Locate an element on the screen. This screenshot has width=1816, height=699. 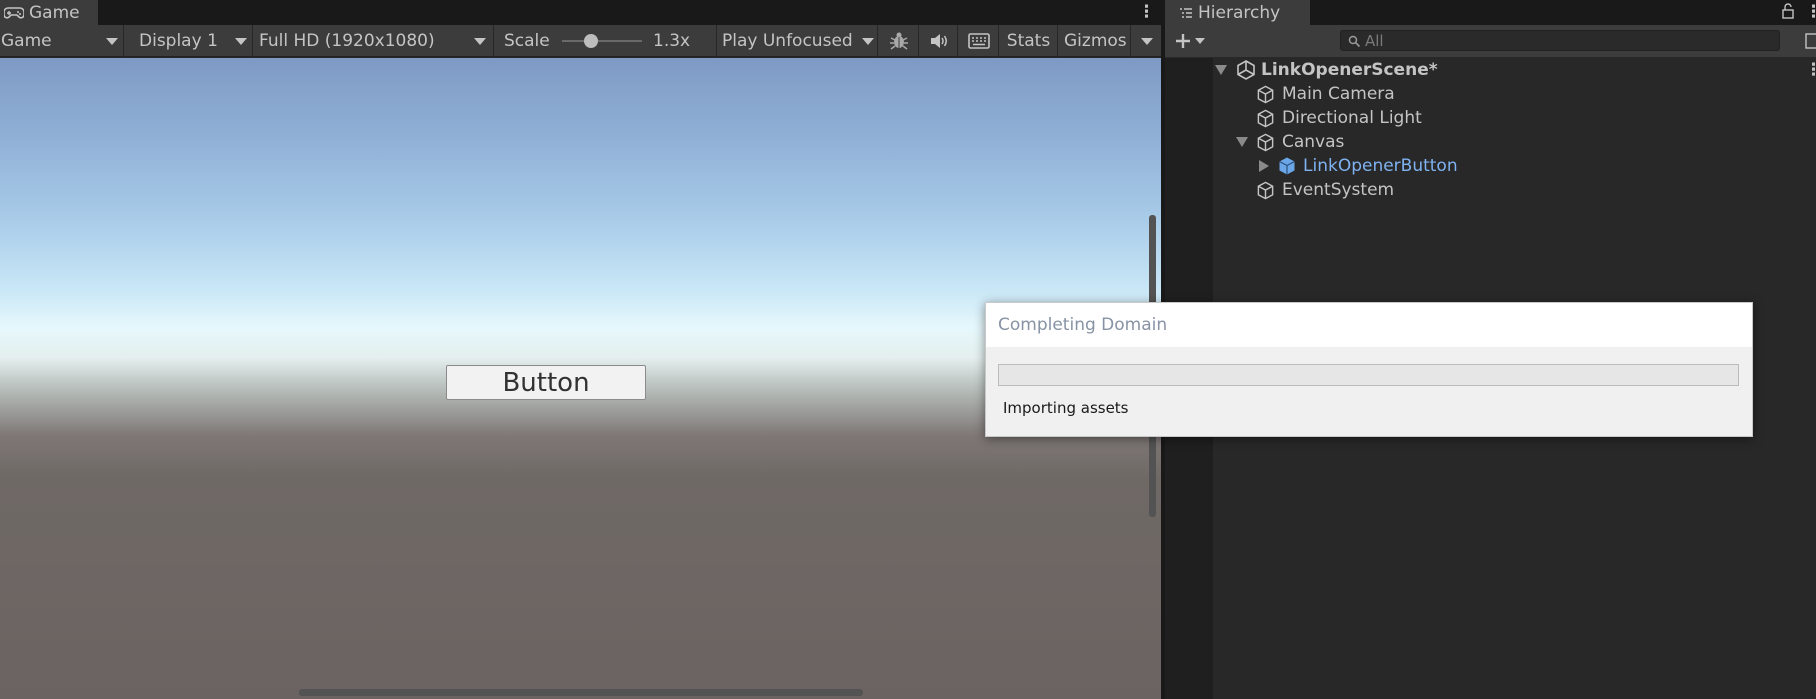
dialog-title: Completing Domain is located at coordinates (1369, 325).